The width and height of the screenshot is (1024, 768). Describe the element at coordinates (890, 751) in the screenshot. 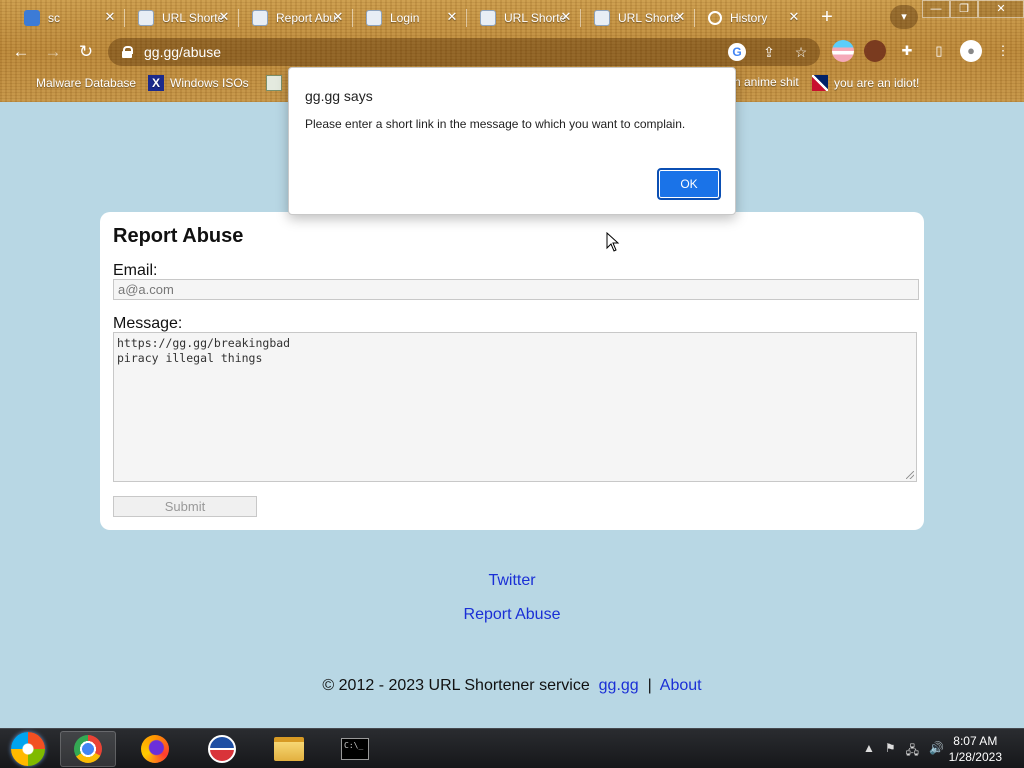

I see `flag-icon: ⚑` at that location.